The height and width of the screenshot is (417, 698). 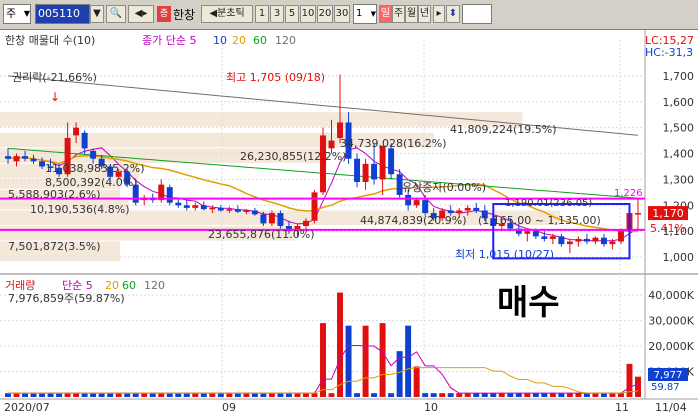 I want to click on period-20: 20, so click(x=325, y=14).